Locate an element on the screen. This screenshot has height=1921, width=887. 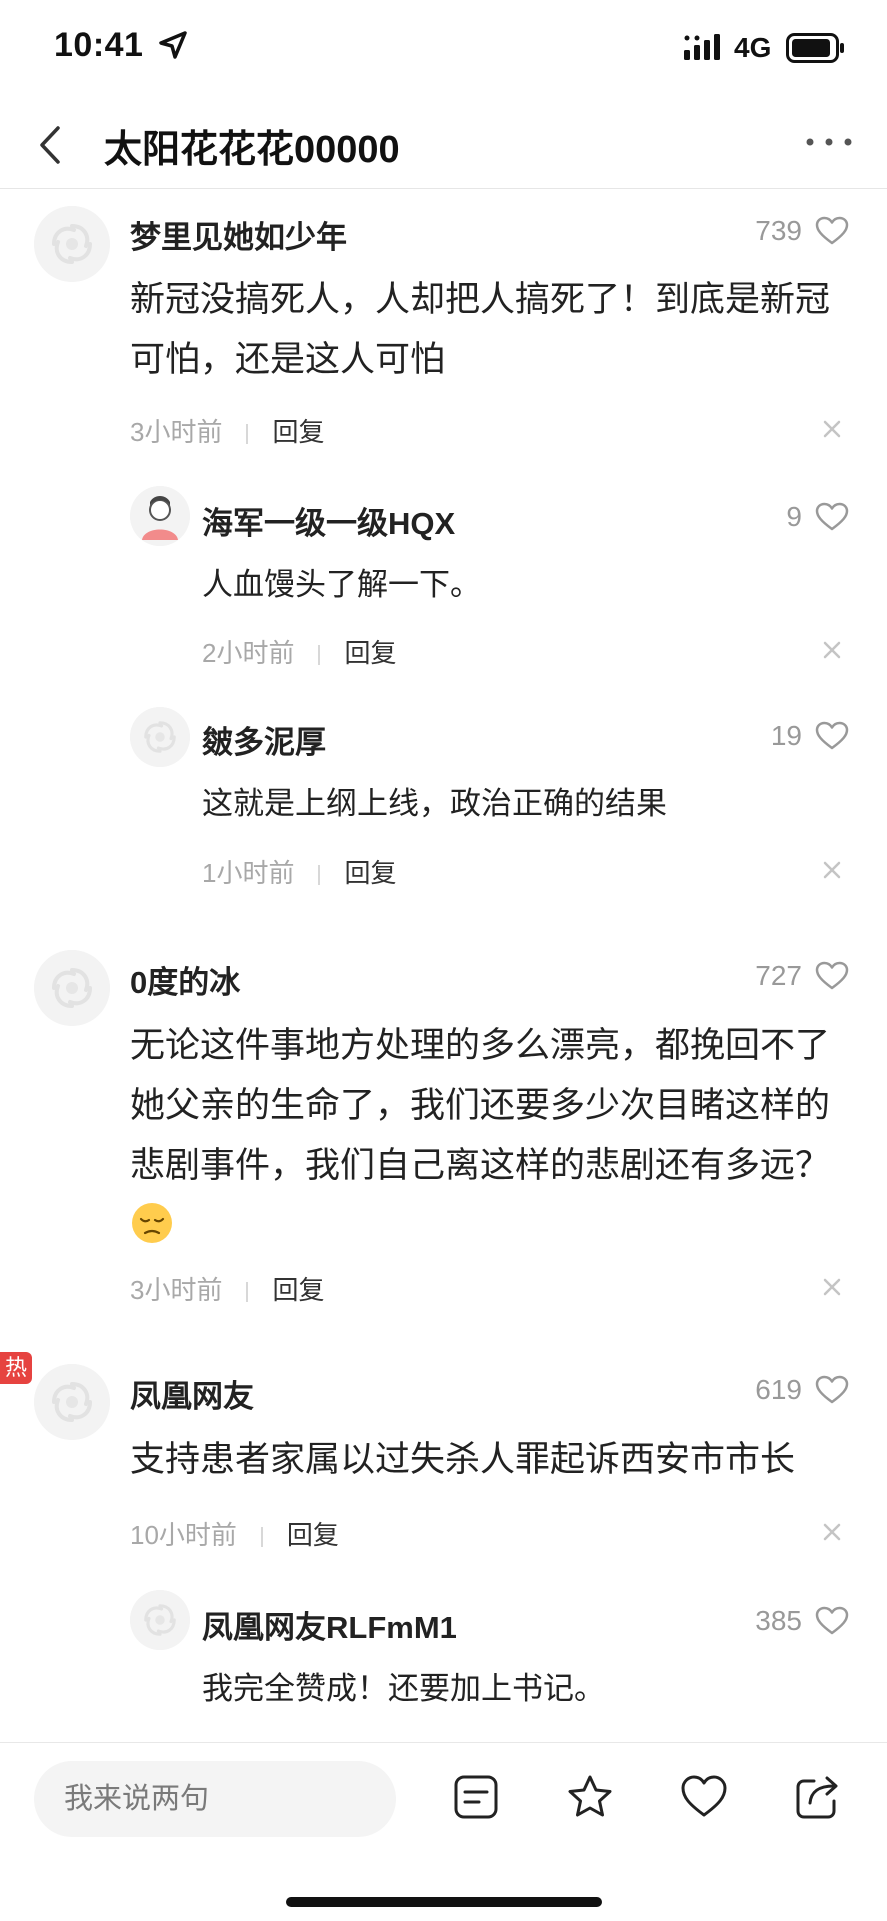
reply-text: 这就是上纲上线，政治正确的结果 is located at coordinates (434, 803).